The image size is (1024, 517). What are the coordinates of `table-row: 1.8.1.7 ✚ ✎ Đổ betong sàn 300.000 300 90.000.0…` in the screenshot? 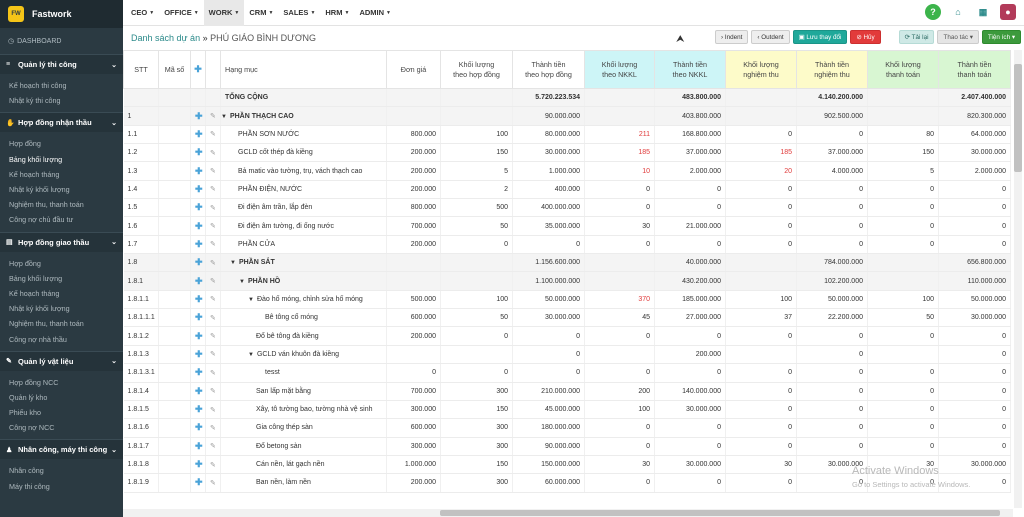 It's located at (567, 446).